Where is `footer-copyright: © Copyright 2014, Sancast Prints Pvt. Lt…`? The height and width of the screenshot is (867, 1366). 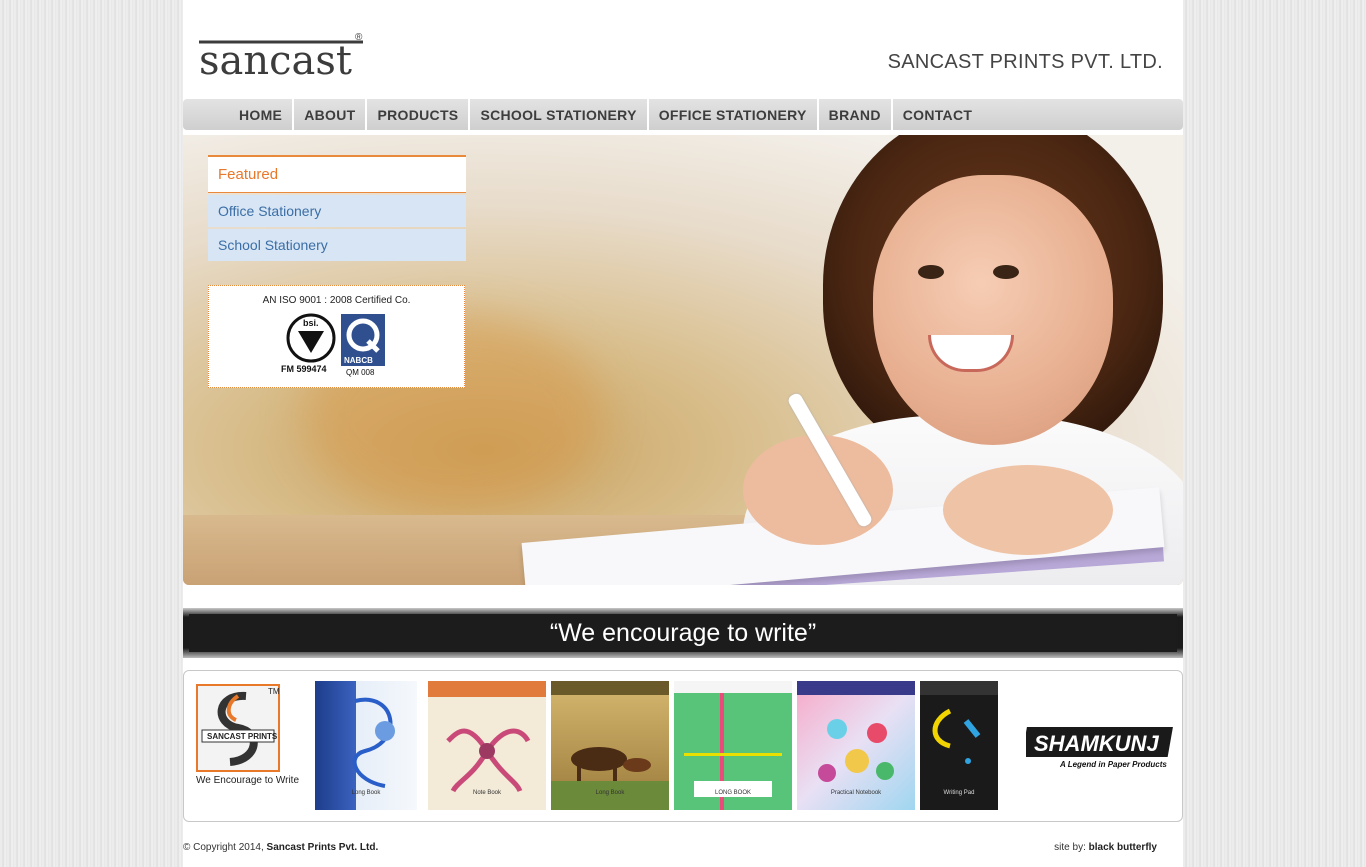
footer-copyright: © Copyright 2014, Sancast Prints Pvt. Lt… is located at coordinates (280, 847).